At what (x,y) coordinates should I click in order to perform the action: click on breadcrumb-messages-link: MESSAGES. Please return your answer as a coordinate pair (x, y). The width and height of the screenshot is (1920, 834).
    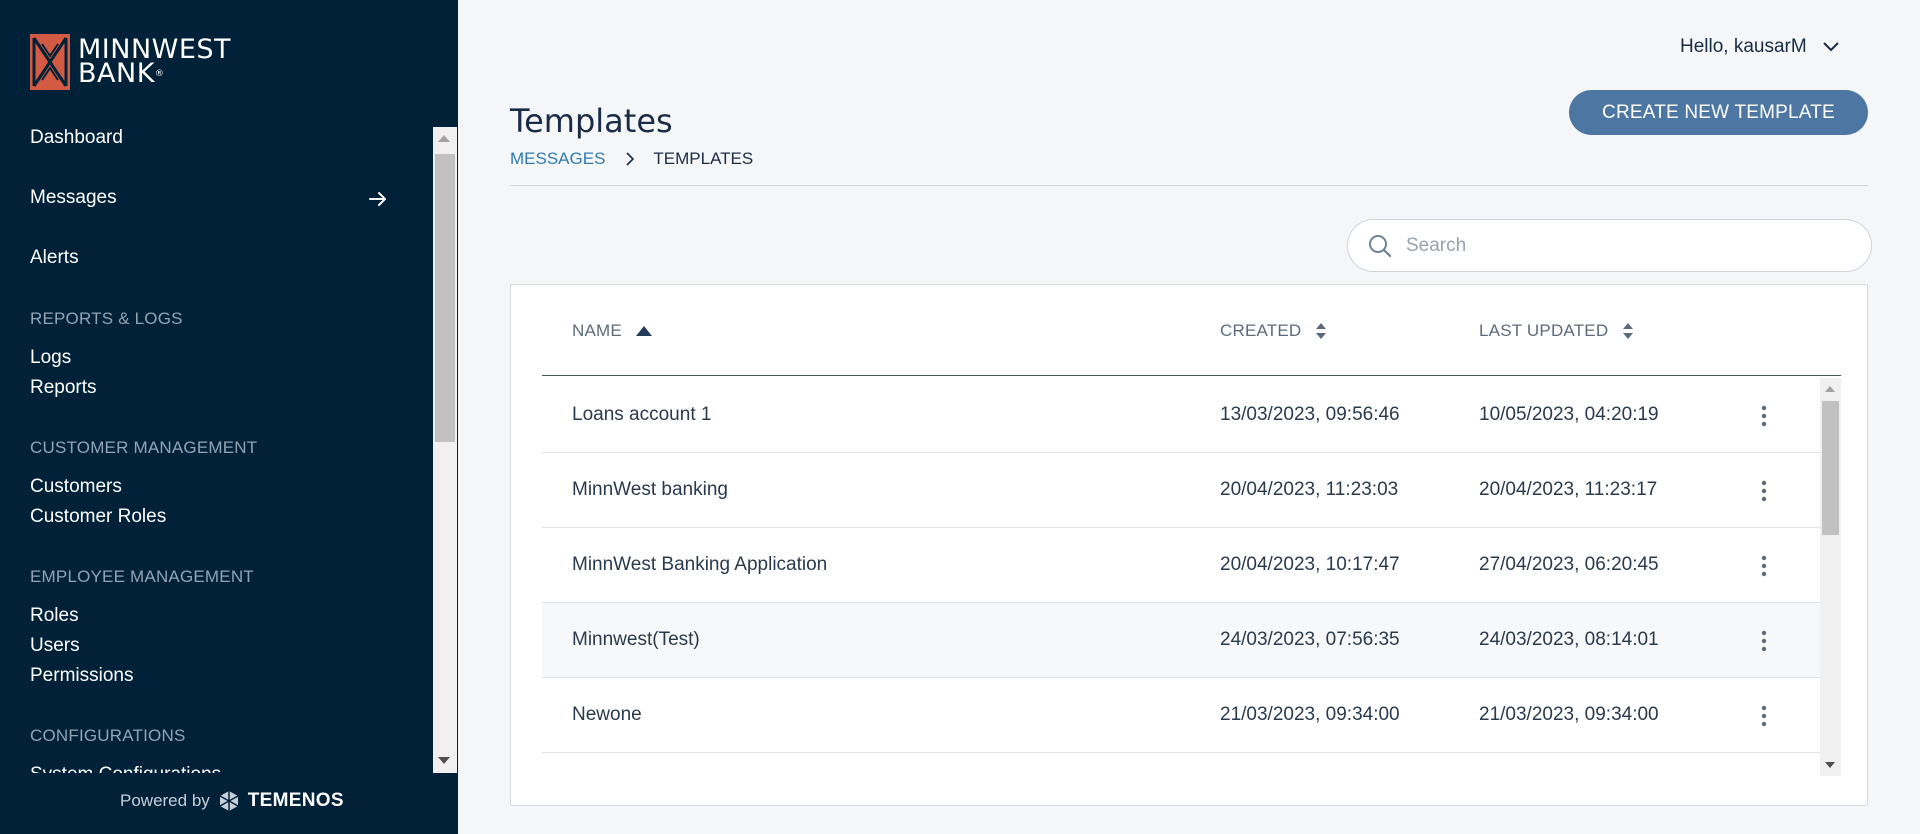
    Looking at the image, I should click on (557, 159).